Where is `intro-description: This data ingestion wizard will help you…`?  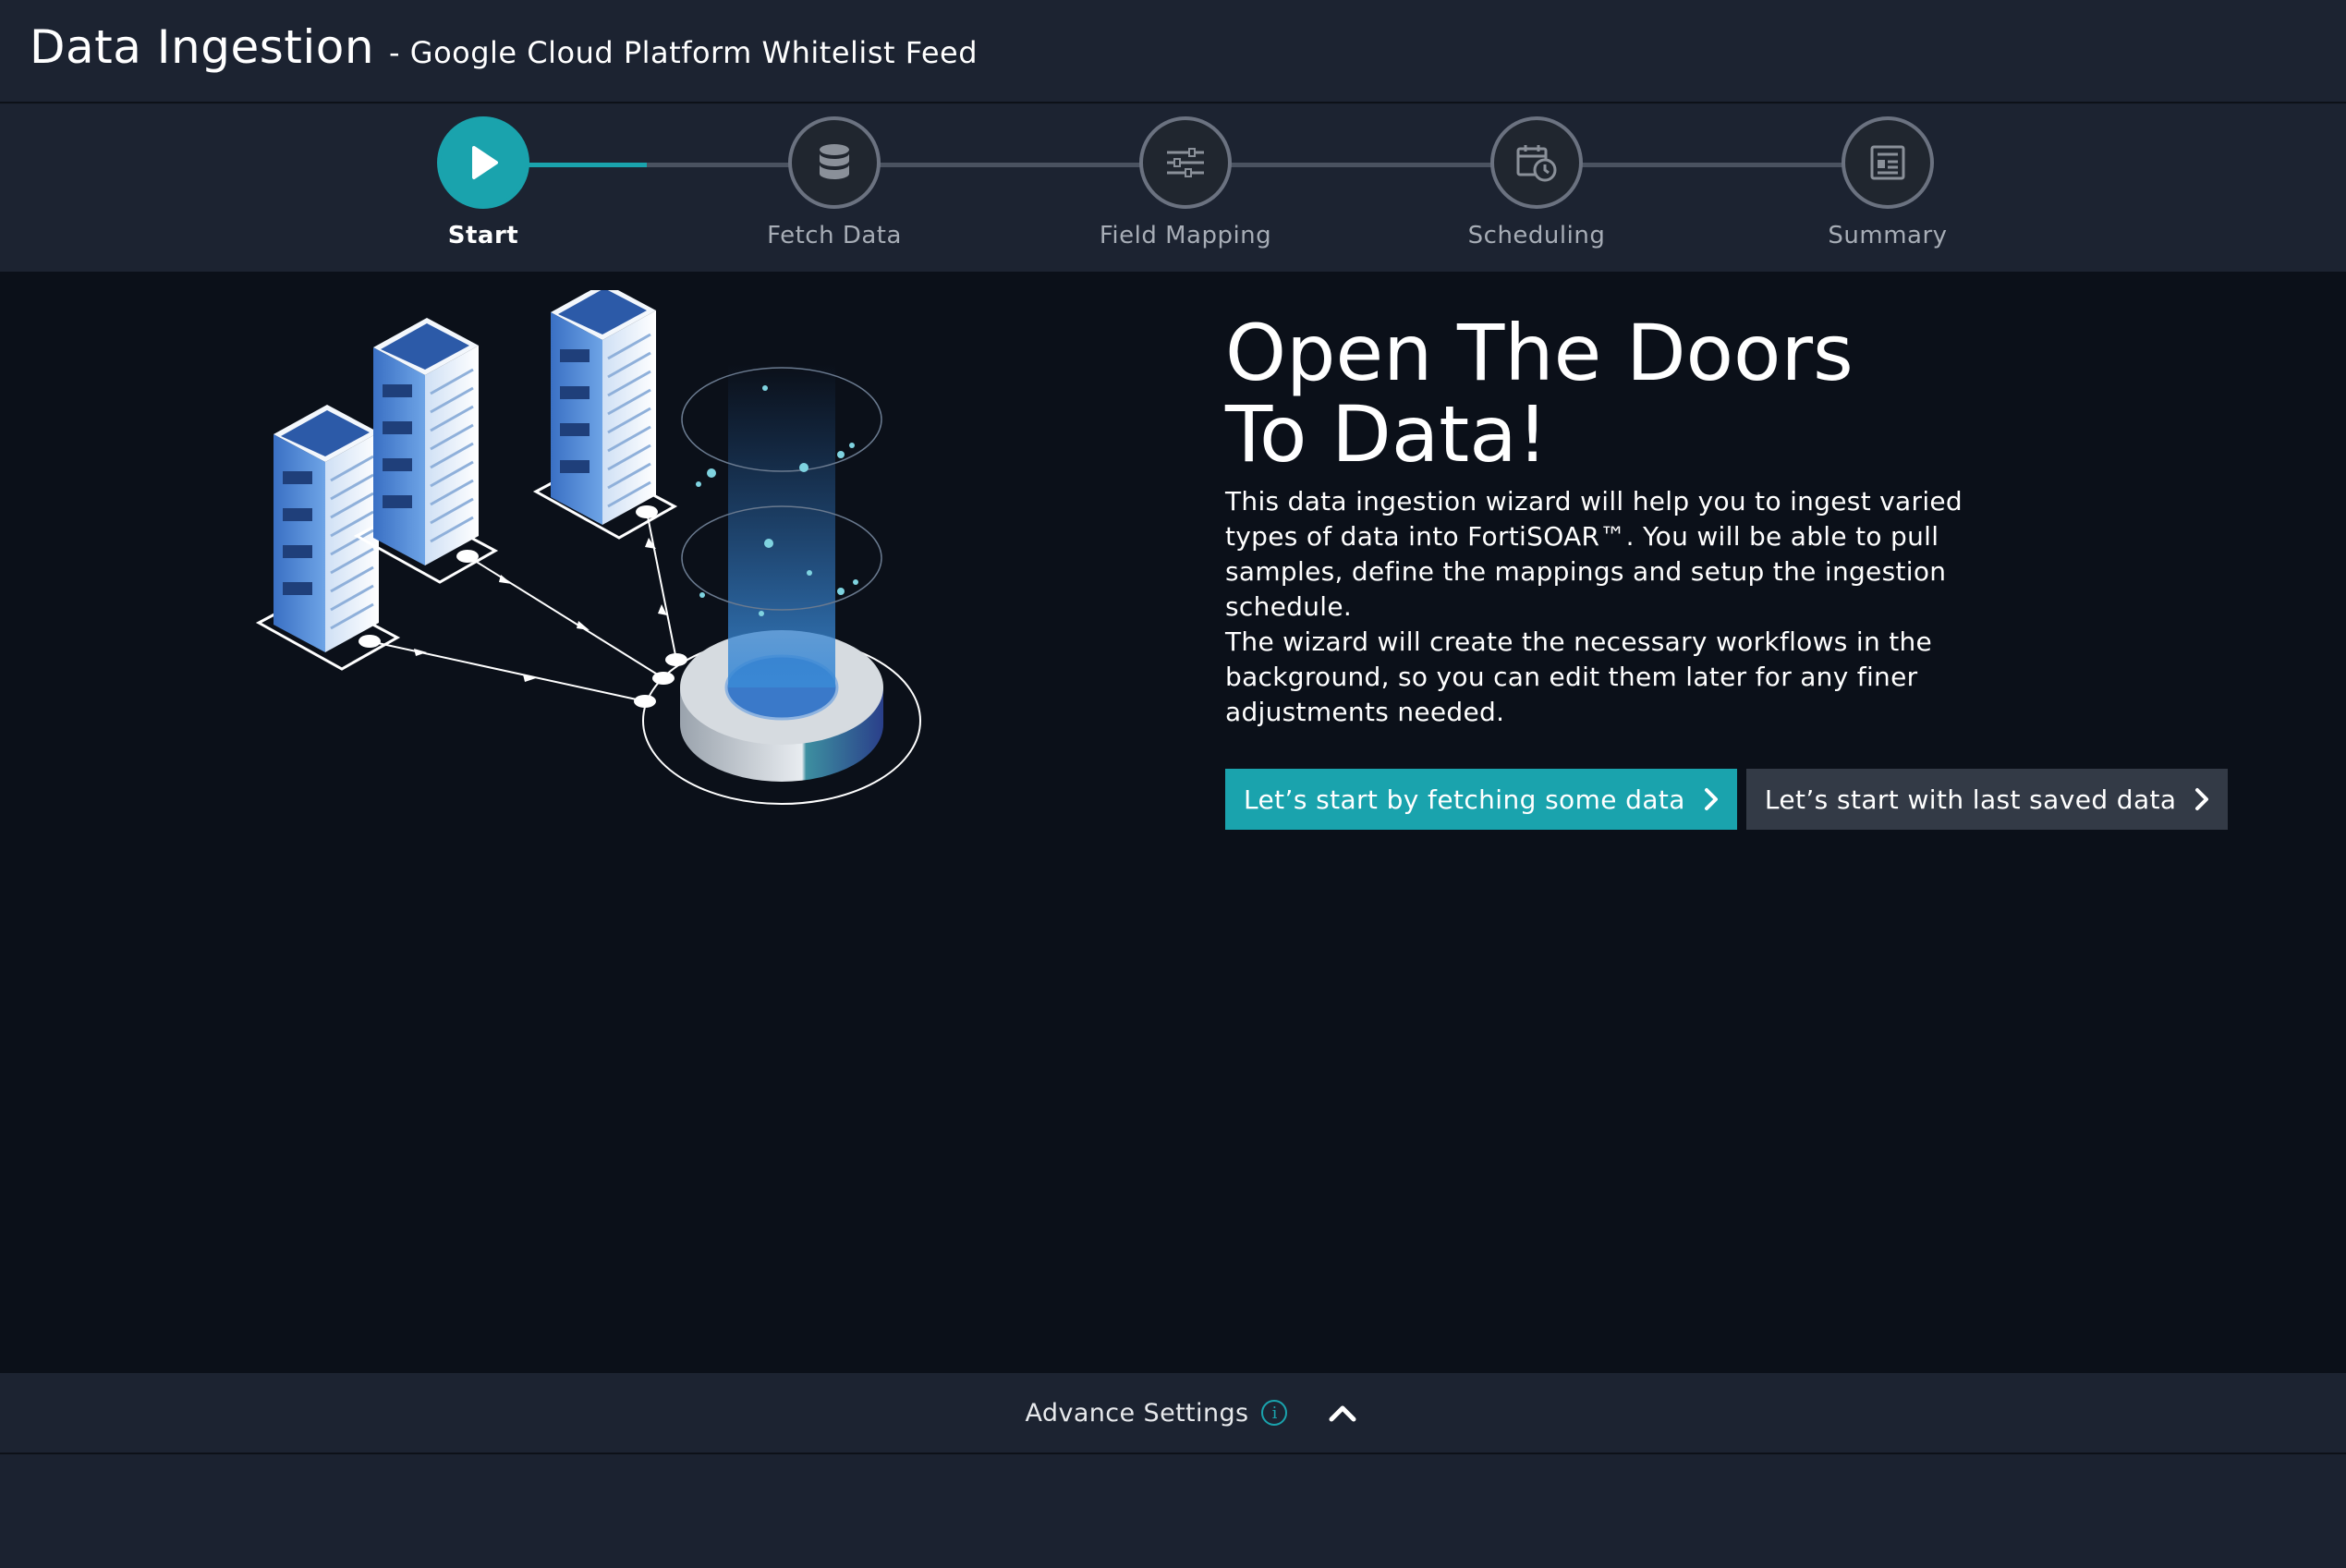
intro-description: This data ingestion wizard will help you… is located at coordinates (1594, 607).